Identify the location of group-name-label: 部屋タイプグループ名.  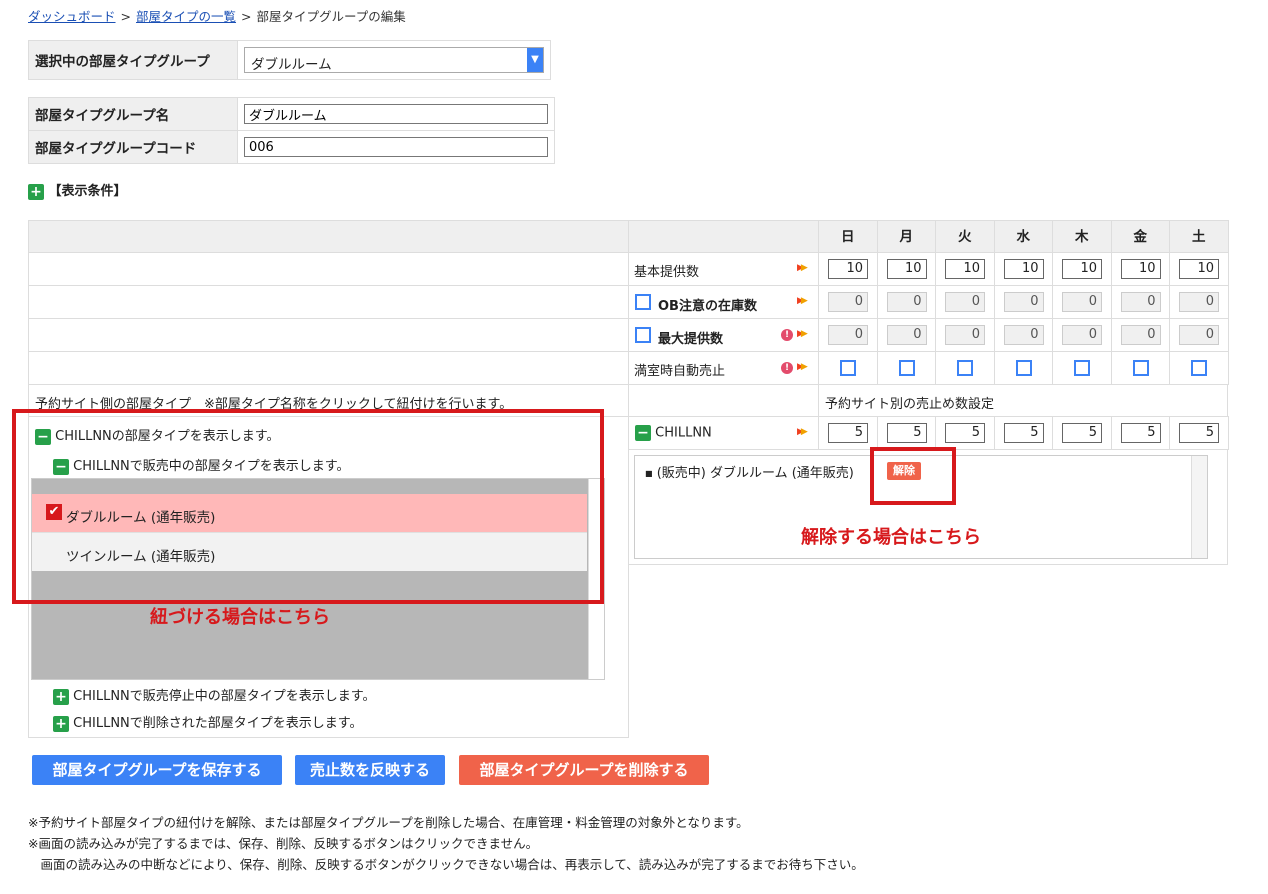
(133, 114).